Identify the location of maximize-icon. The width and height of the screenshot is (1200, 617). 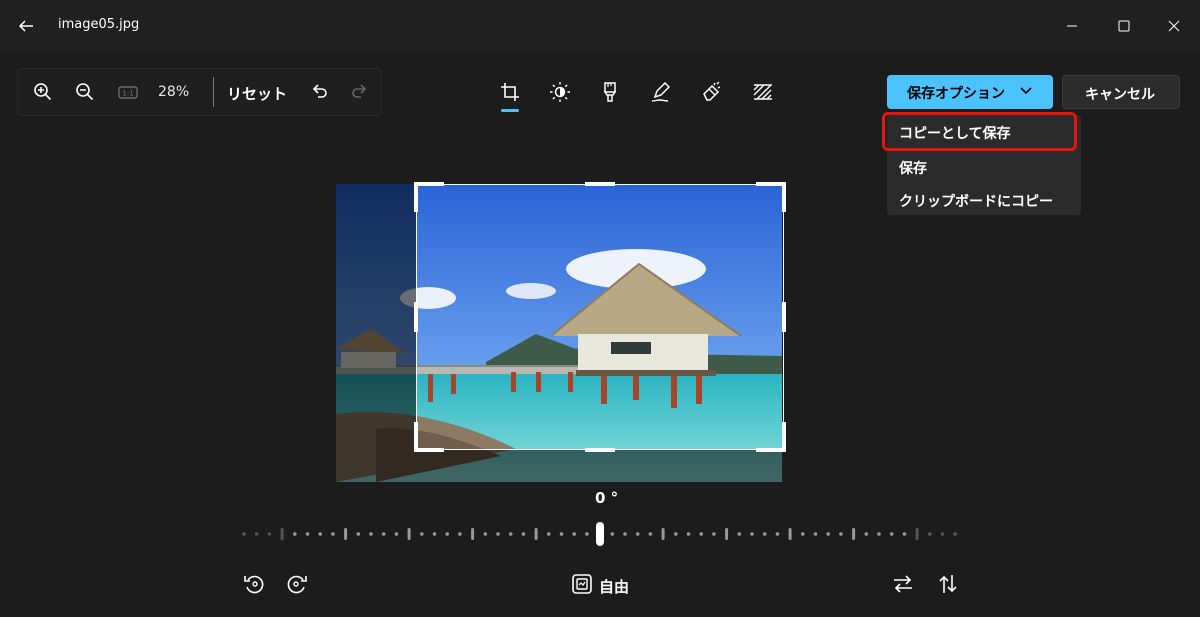
(1124, 26).